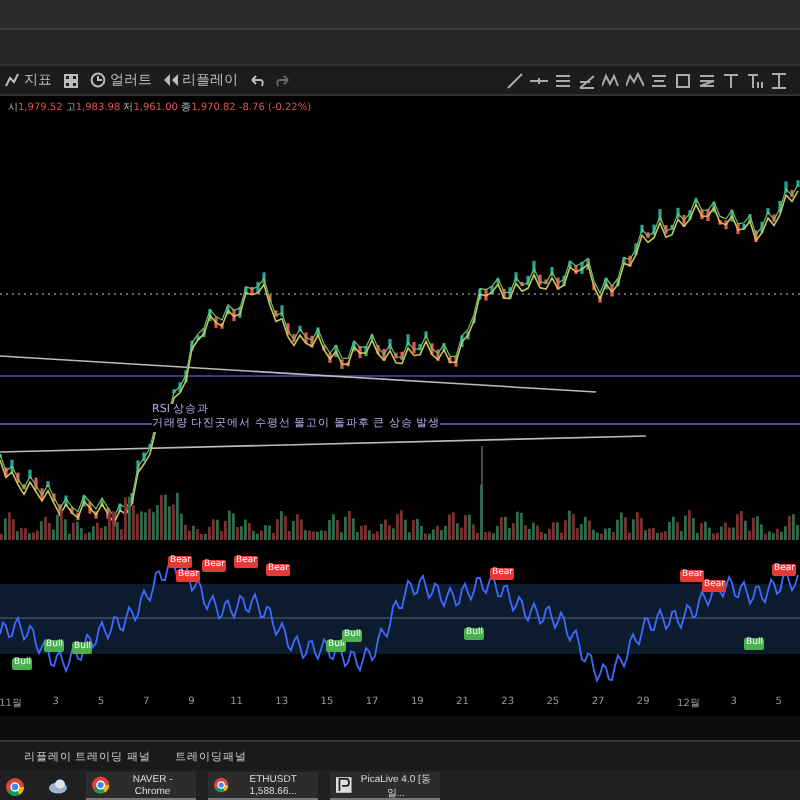 Image resolution: width=800 pixels, height=800 pixels. I want to click on elliott-tool-icon, so click(635, 80).